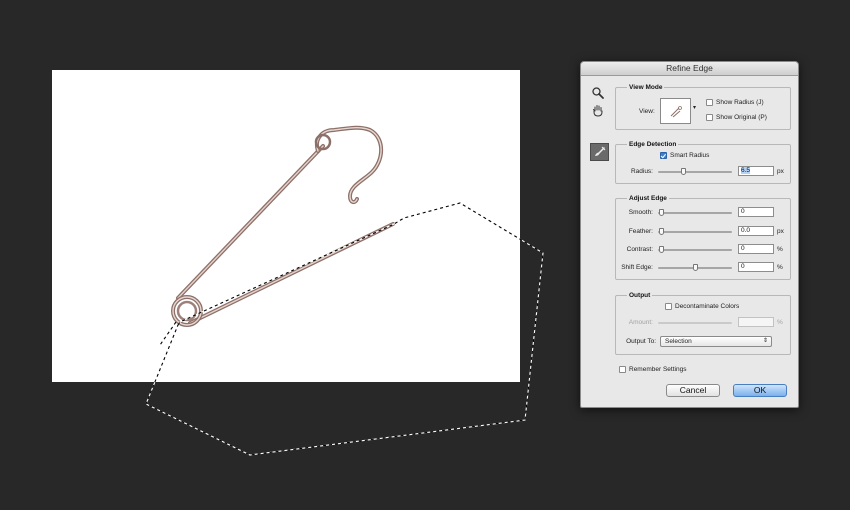  Describe the element at coordinates (663, 155) in the screenshot. I see `smart-radius-checkbox` at that location.